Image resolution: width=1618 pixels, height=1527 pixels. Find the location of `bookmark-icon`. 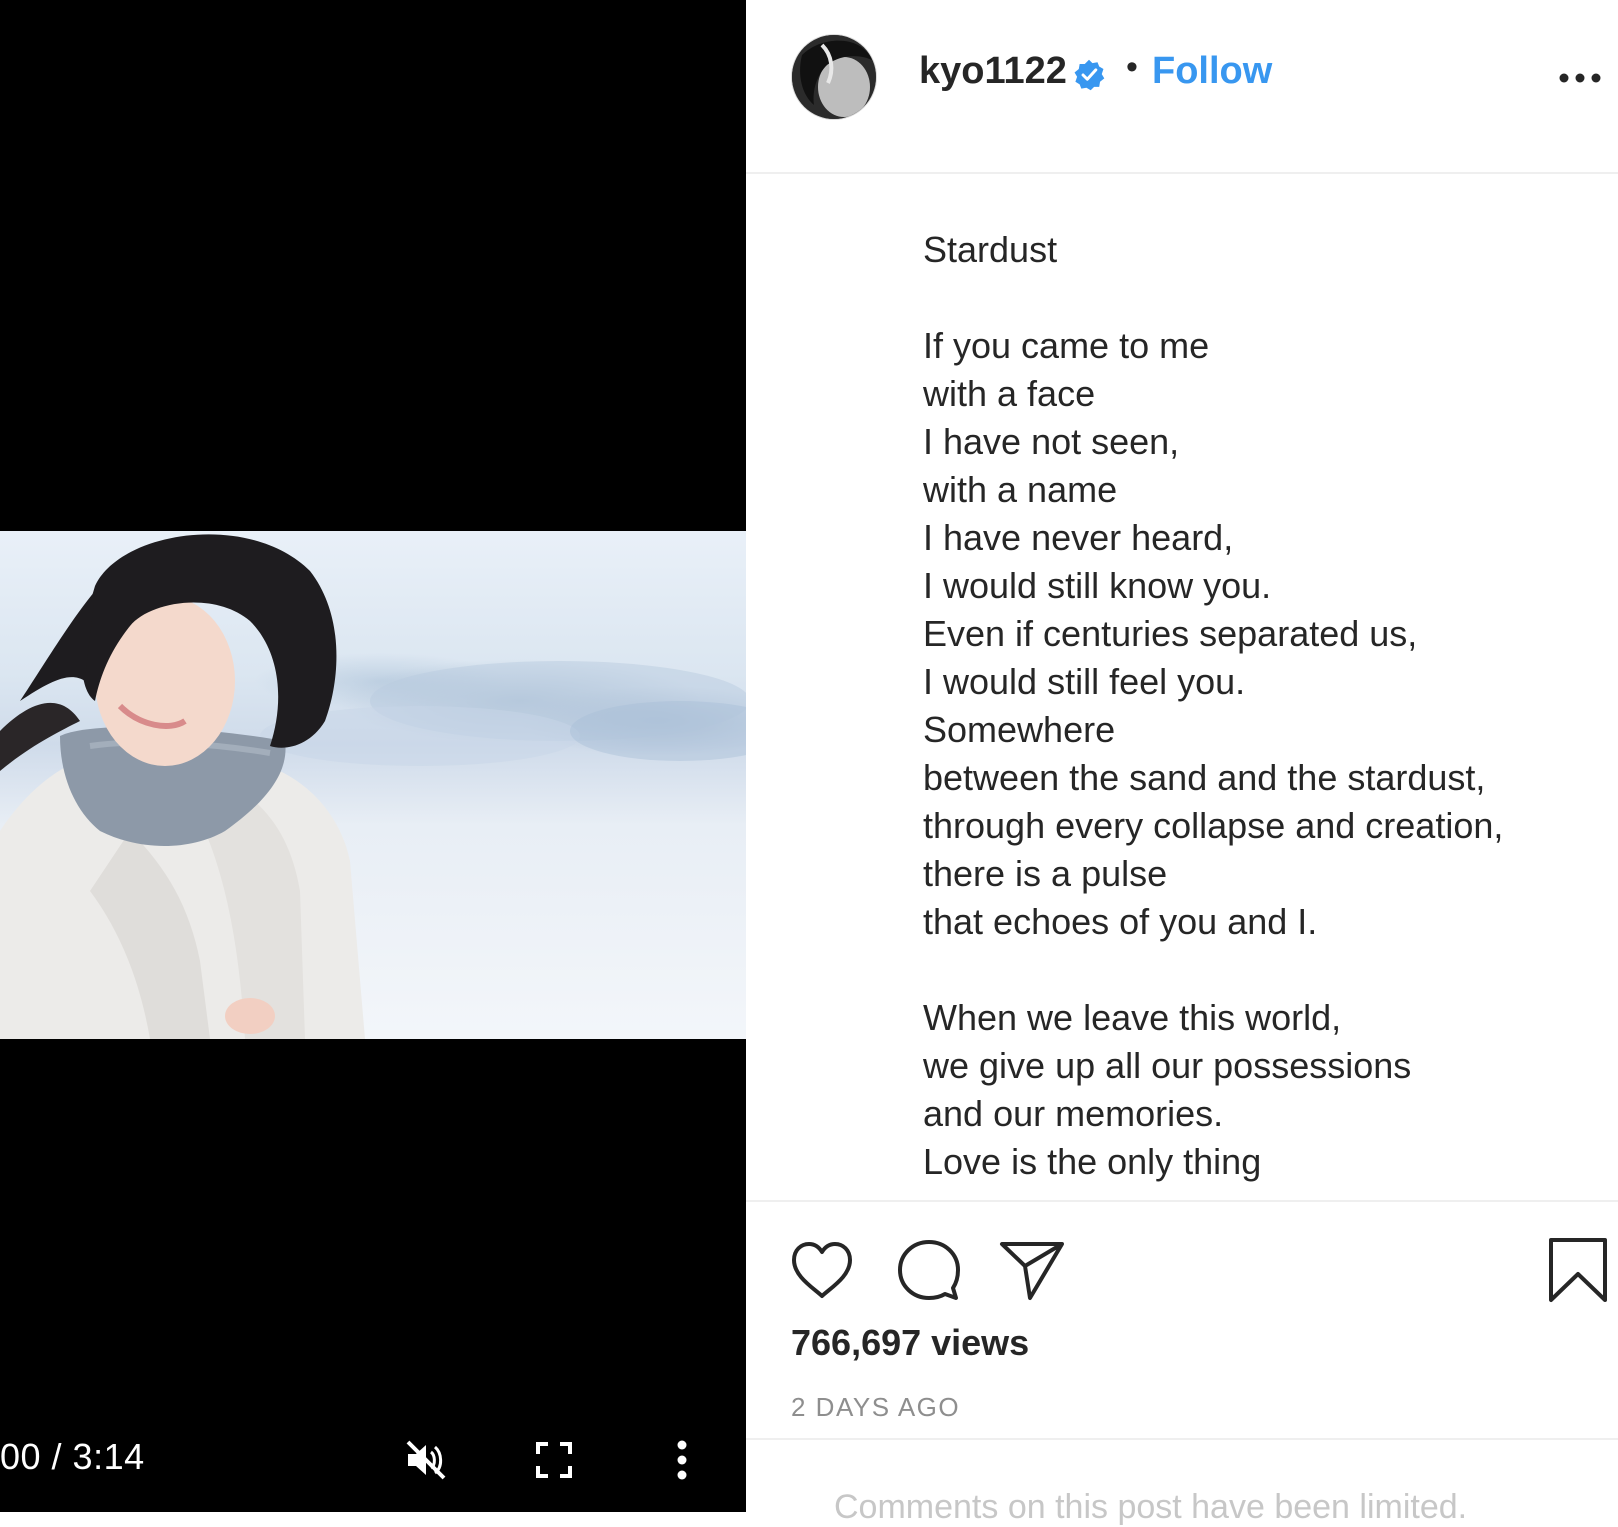

bookmark-icon is located at coordinates (1578, 1270).